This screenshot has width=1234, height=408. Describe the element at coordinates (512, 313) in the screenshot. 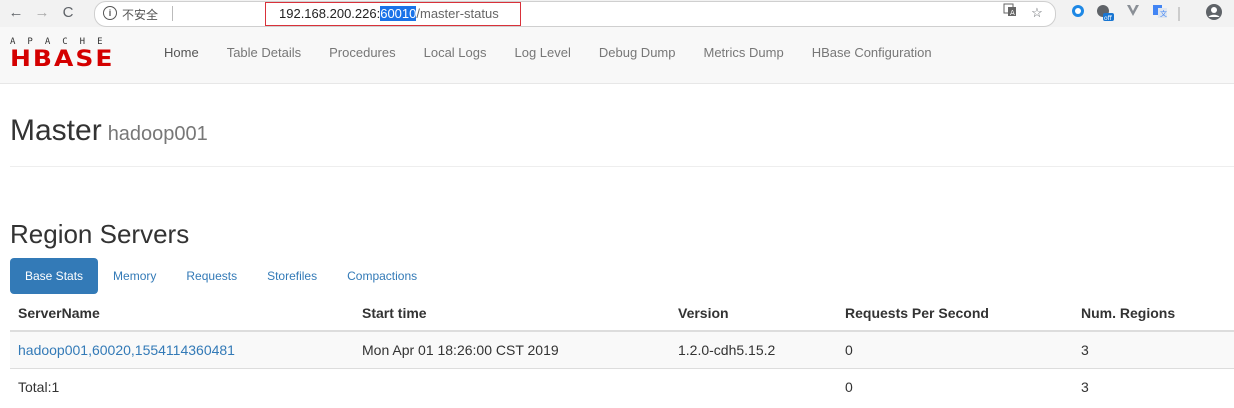

I see `col-start-time: Start time` at that location.